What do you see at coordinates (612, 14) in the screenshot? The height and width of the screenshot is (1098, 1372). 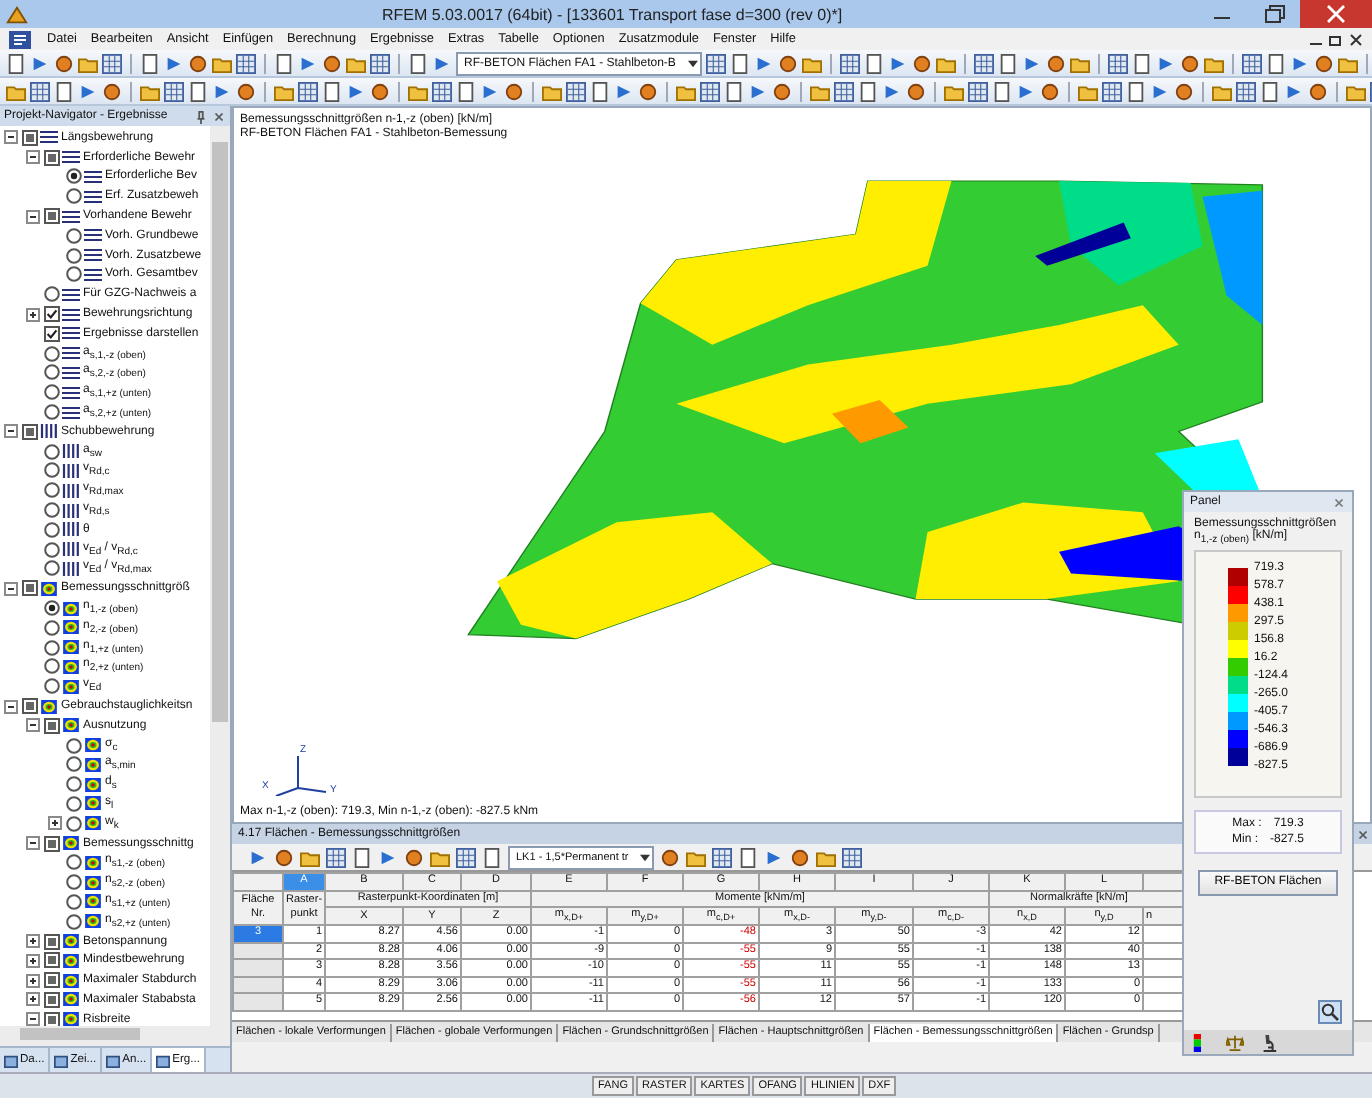 I see `window-title: RFEM 5.03.0017 (64bit) - [133601 Transport fase d=300 (rev 0)*]` at bounding box center [612, 14].